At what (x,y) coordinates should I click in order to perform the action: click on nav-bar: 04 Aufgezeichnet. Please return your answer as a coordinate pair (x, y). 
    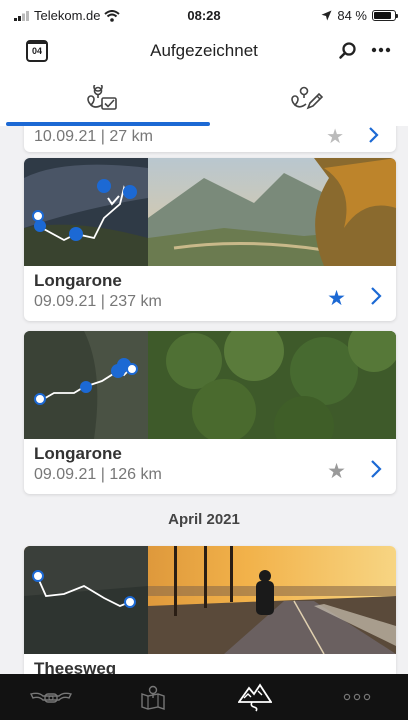
    Looking at the image, I should click on (204, 51).